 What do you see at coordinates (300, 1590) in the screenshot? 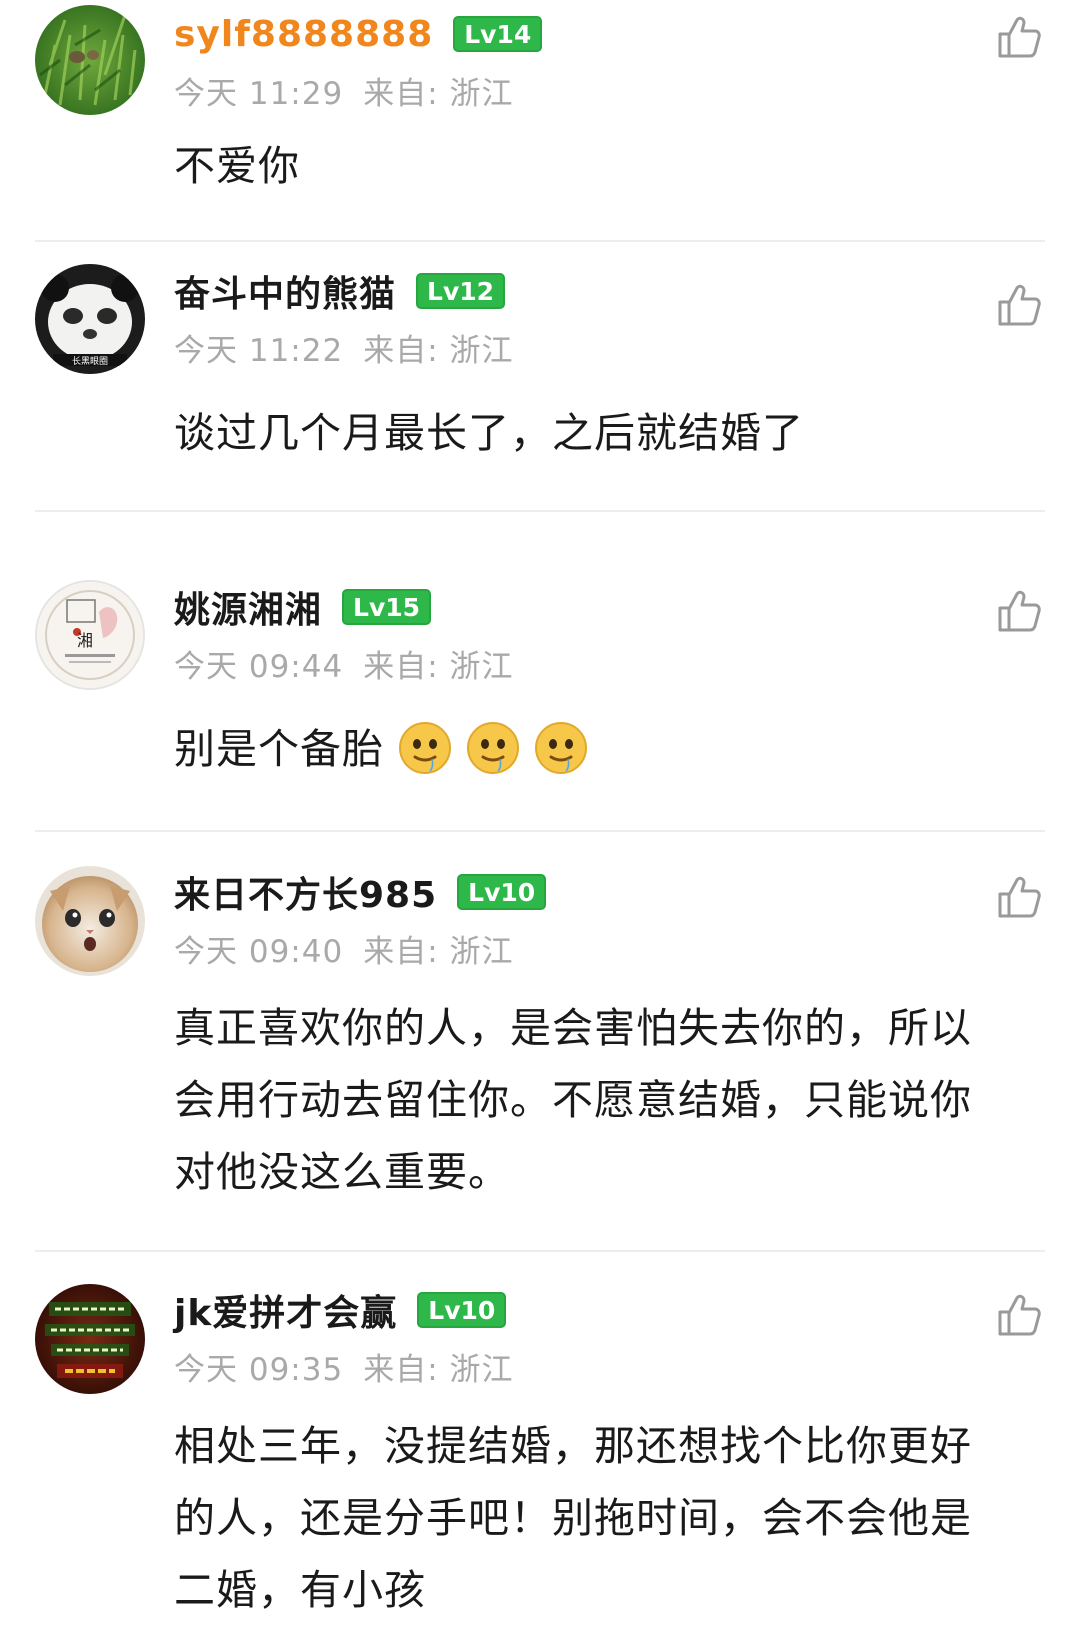
I see `comment-text-line: 二婚，有小孩` at bounding box center [300, 1590].